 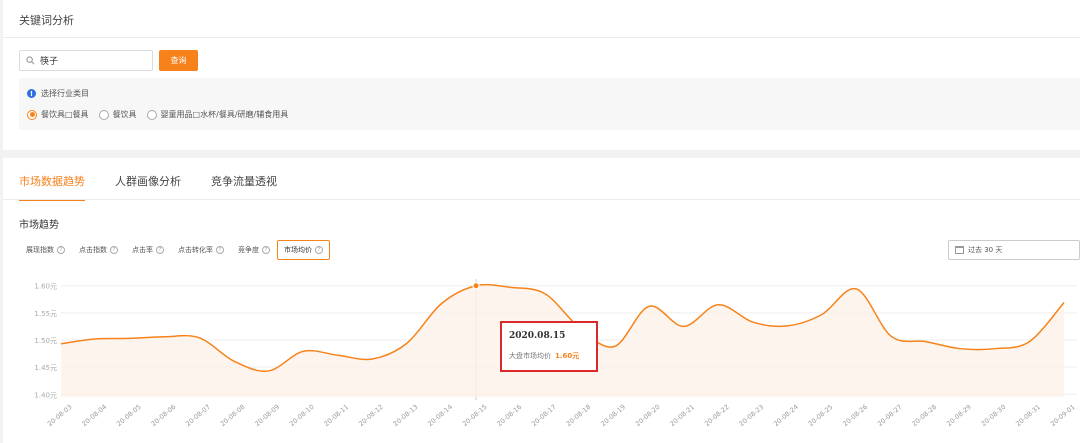 I want to click on y-tick-label: 1.45元, so click(x=45, y=368).